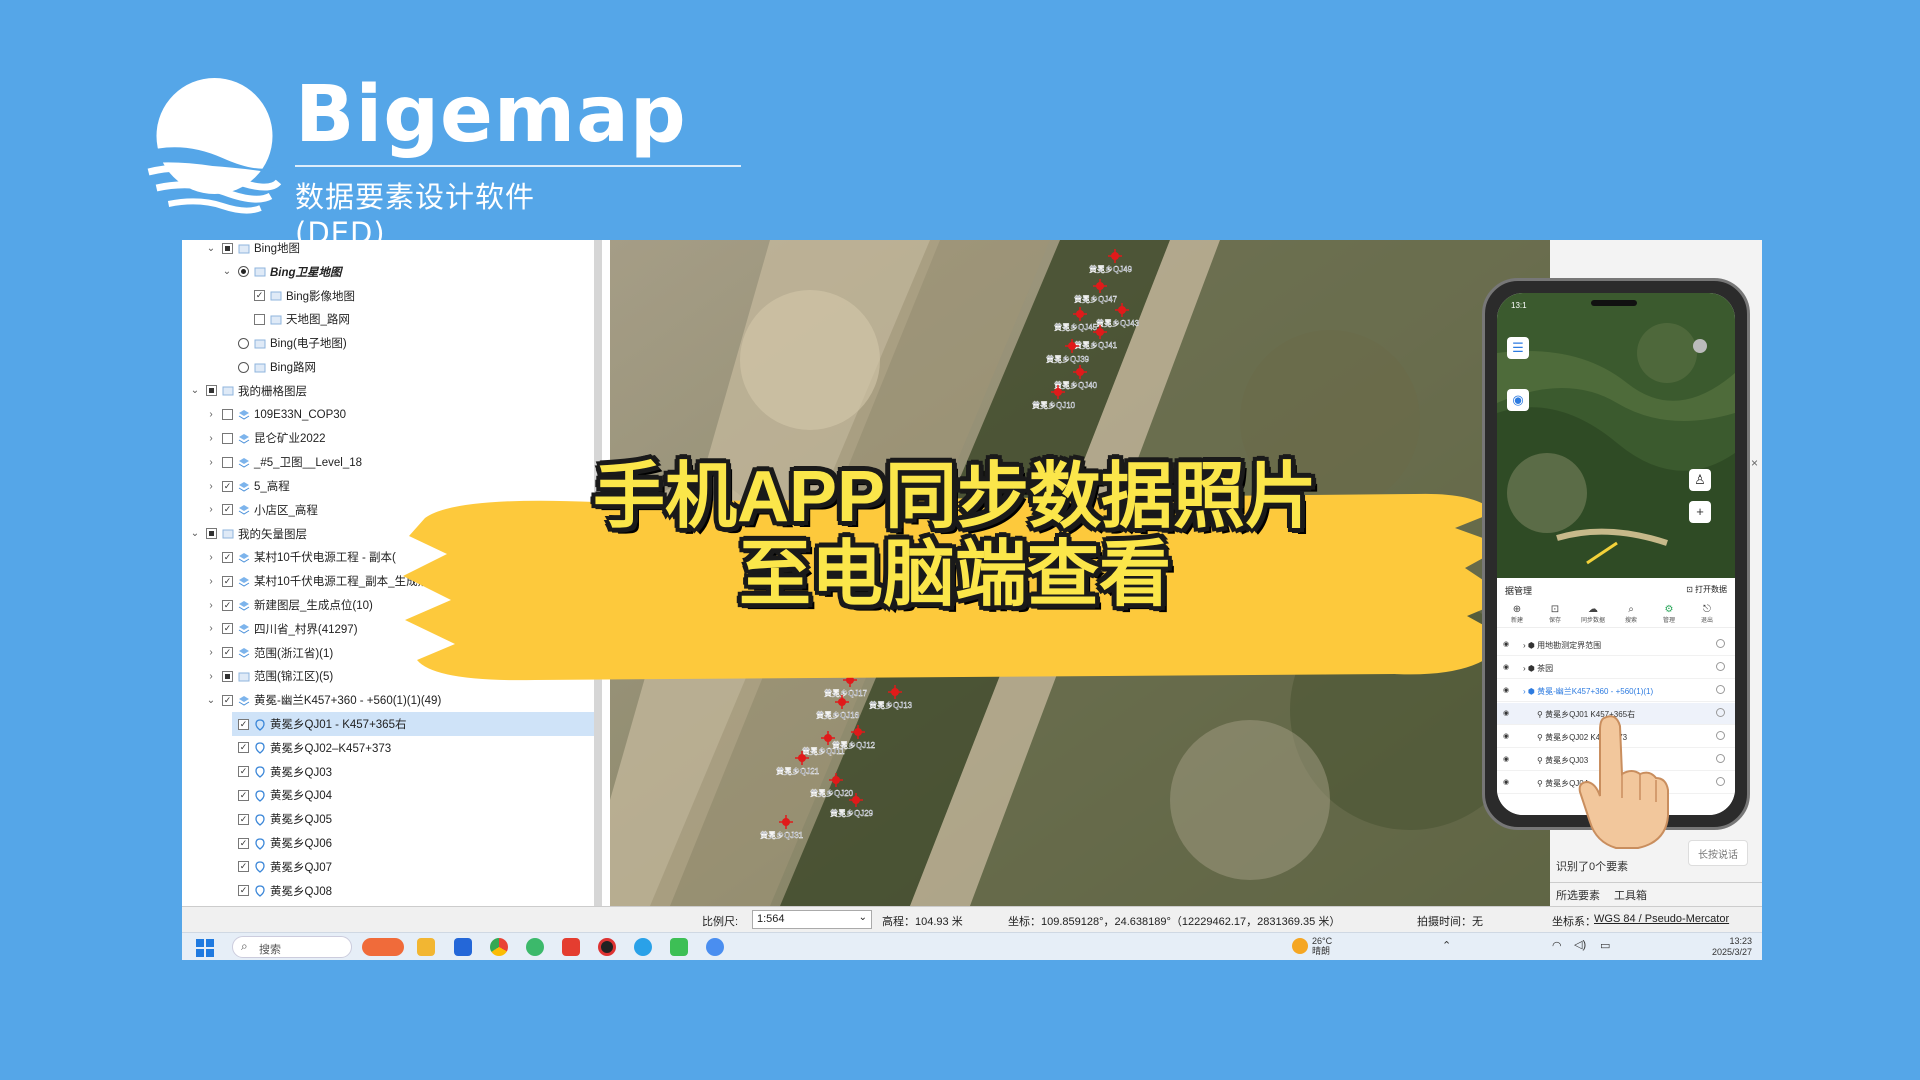 This screenshot has width=1920, height=1080. What do you see at coordinates (205, 948) in the screenshot?
I see `windows-start-icon` at bounding box center [205, 948].